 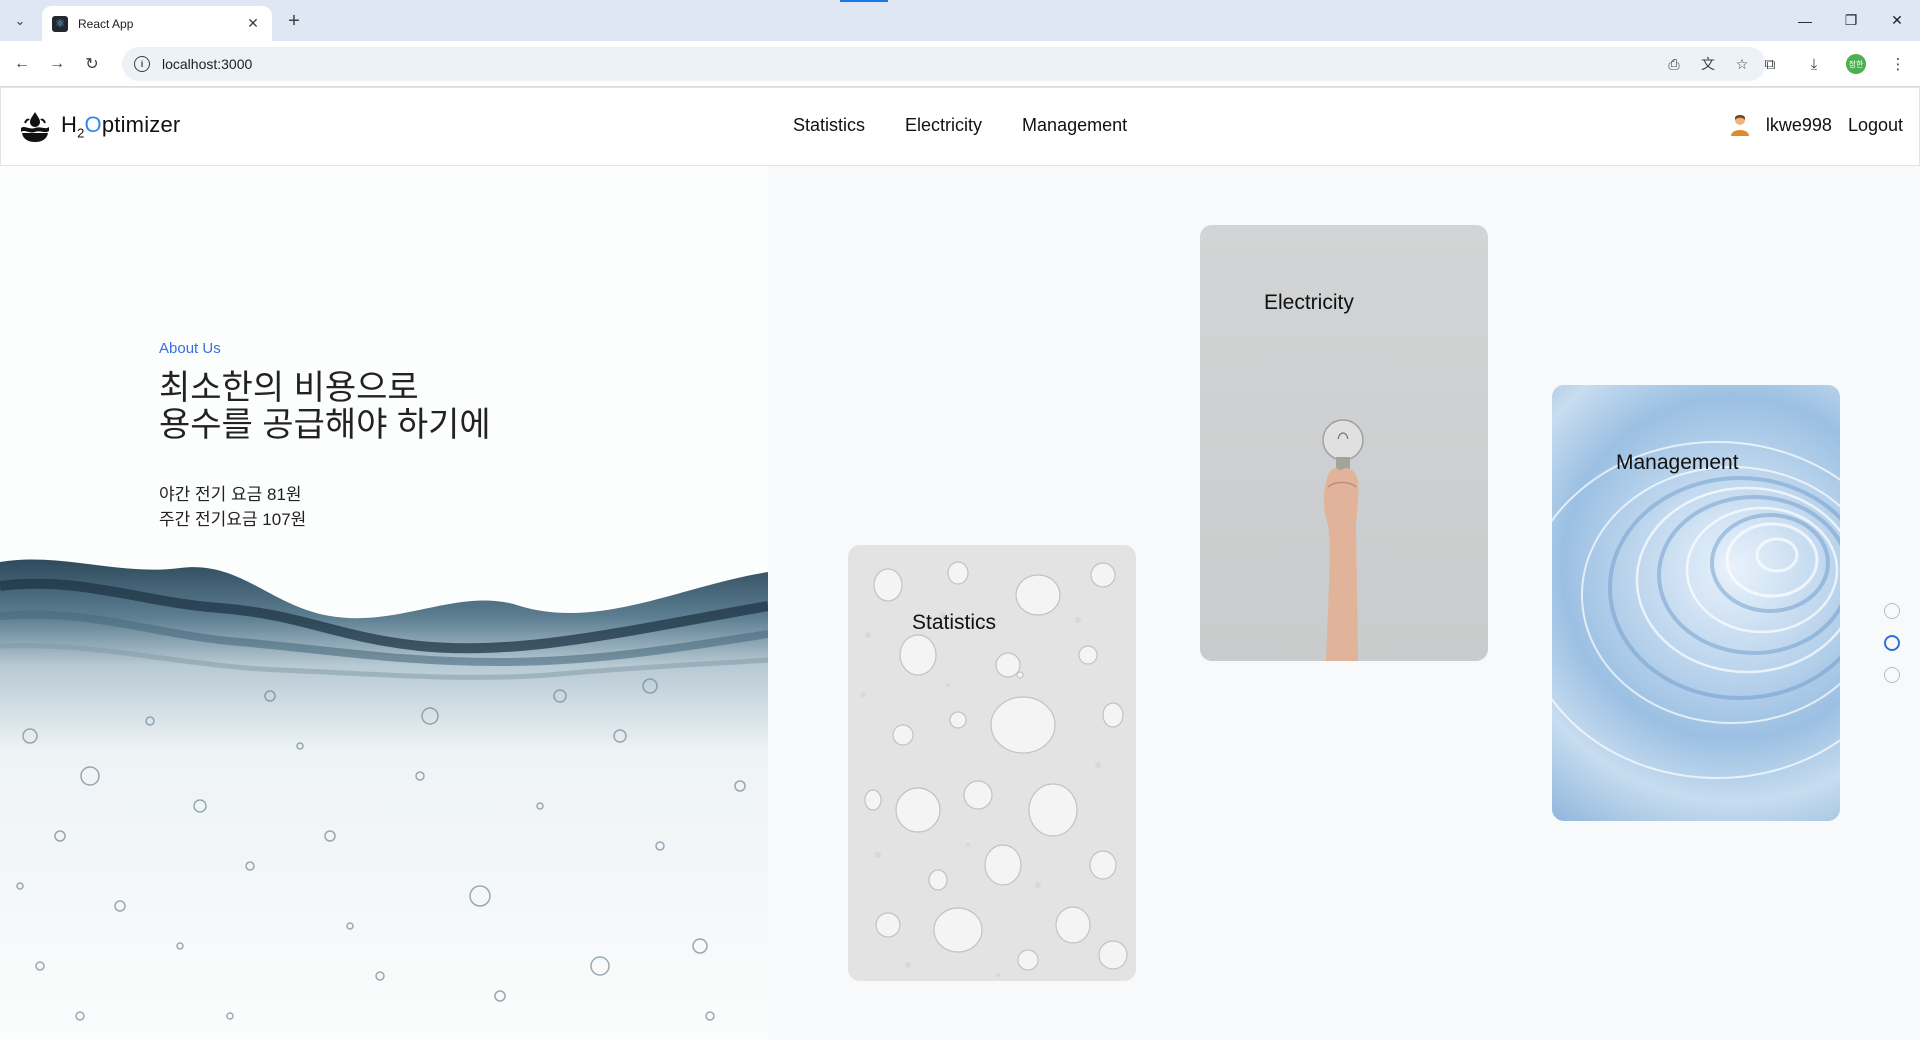 I want to click on extensions-icon: ⧉, so click(x=1770, y=64).